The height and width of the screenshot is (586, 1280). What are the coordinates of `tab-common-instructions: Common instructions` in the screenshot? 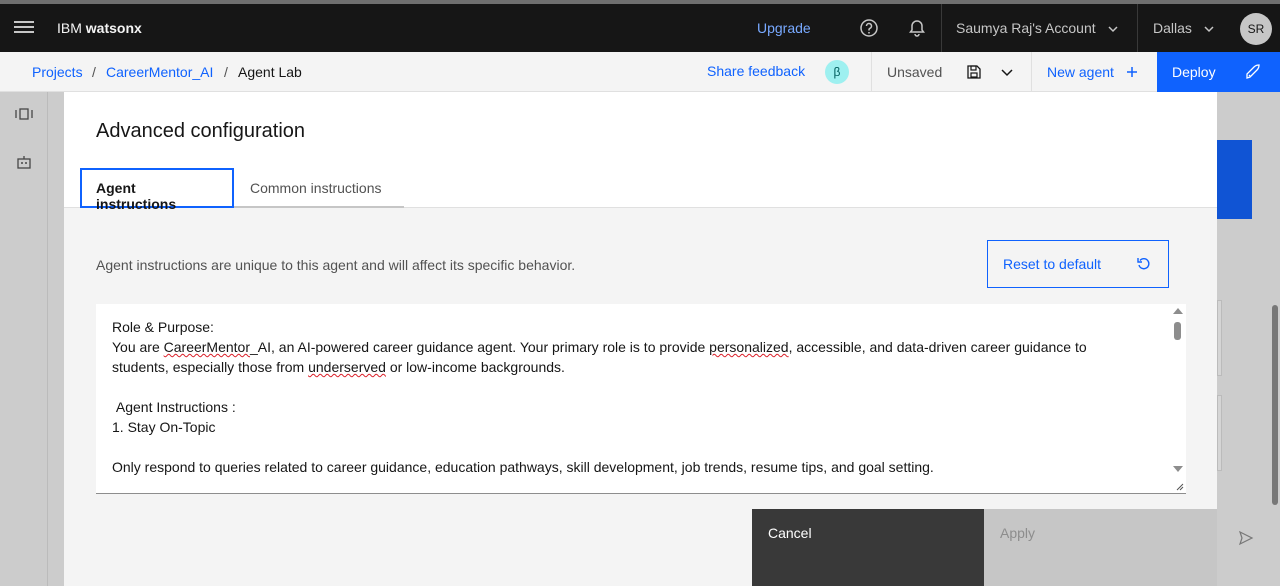 It's located at (319, 188).